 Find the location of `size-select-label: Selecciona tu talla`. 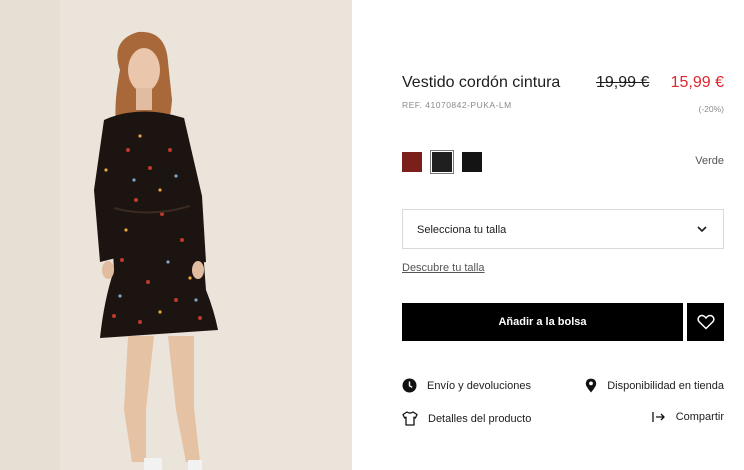

size-select-label: Selecciona tu talla is located at coordinates (462, 230).